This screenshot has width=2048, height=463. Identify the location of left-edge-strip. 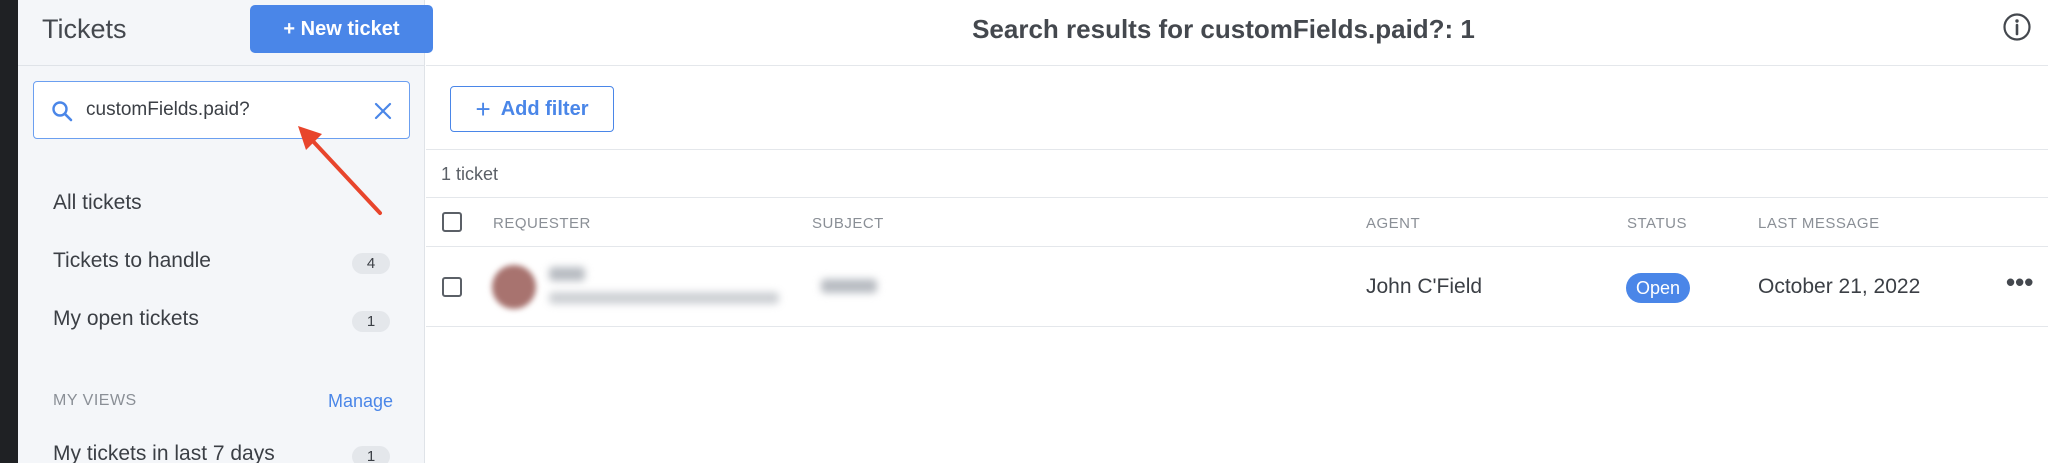
(9, 231).